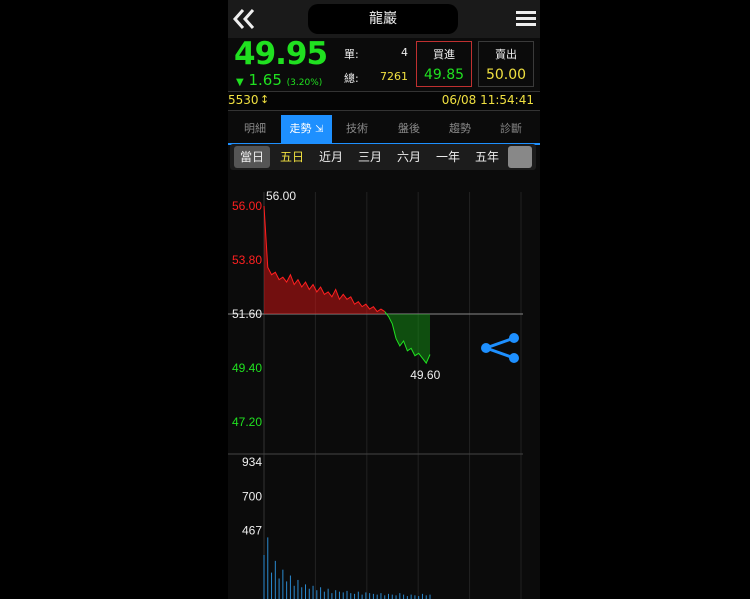  What do you see at coordinates (487, 157) in the screenshot?
I see `range-5y: 五年` at bounding box center [487, 157].